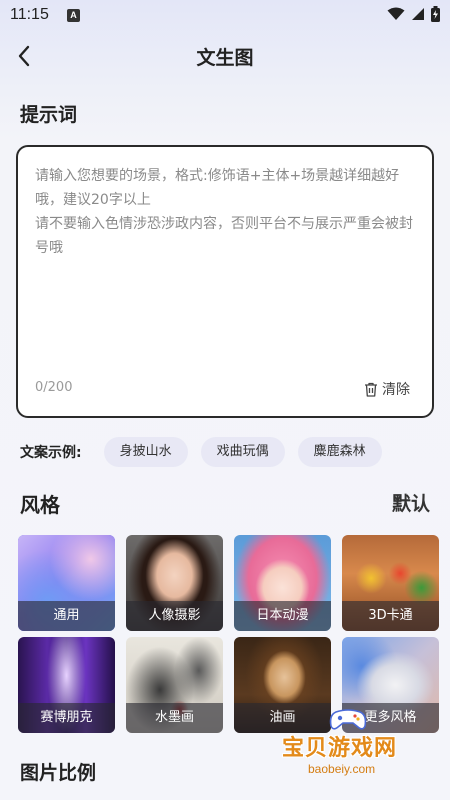 The width and height of the screenshot is (450, 800). I want to click on style-label: 更多风格, so click(390, 718).